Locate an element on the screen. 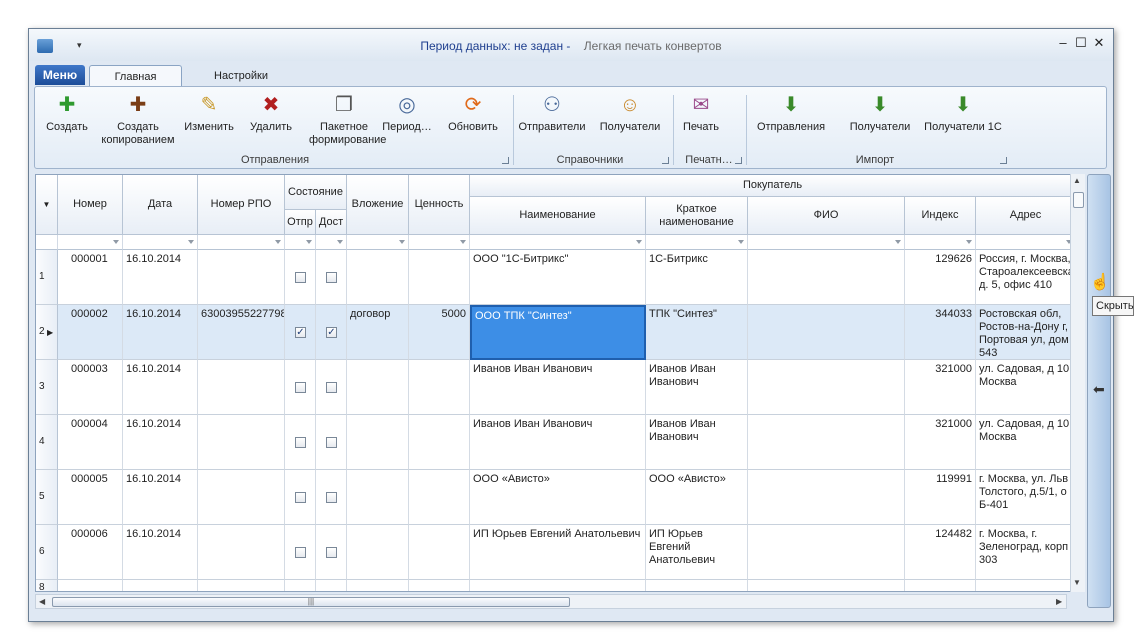  header-name: Наименование is located at coordinates (558, 216).